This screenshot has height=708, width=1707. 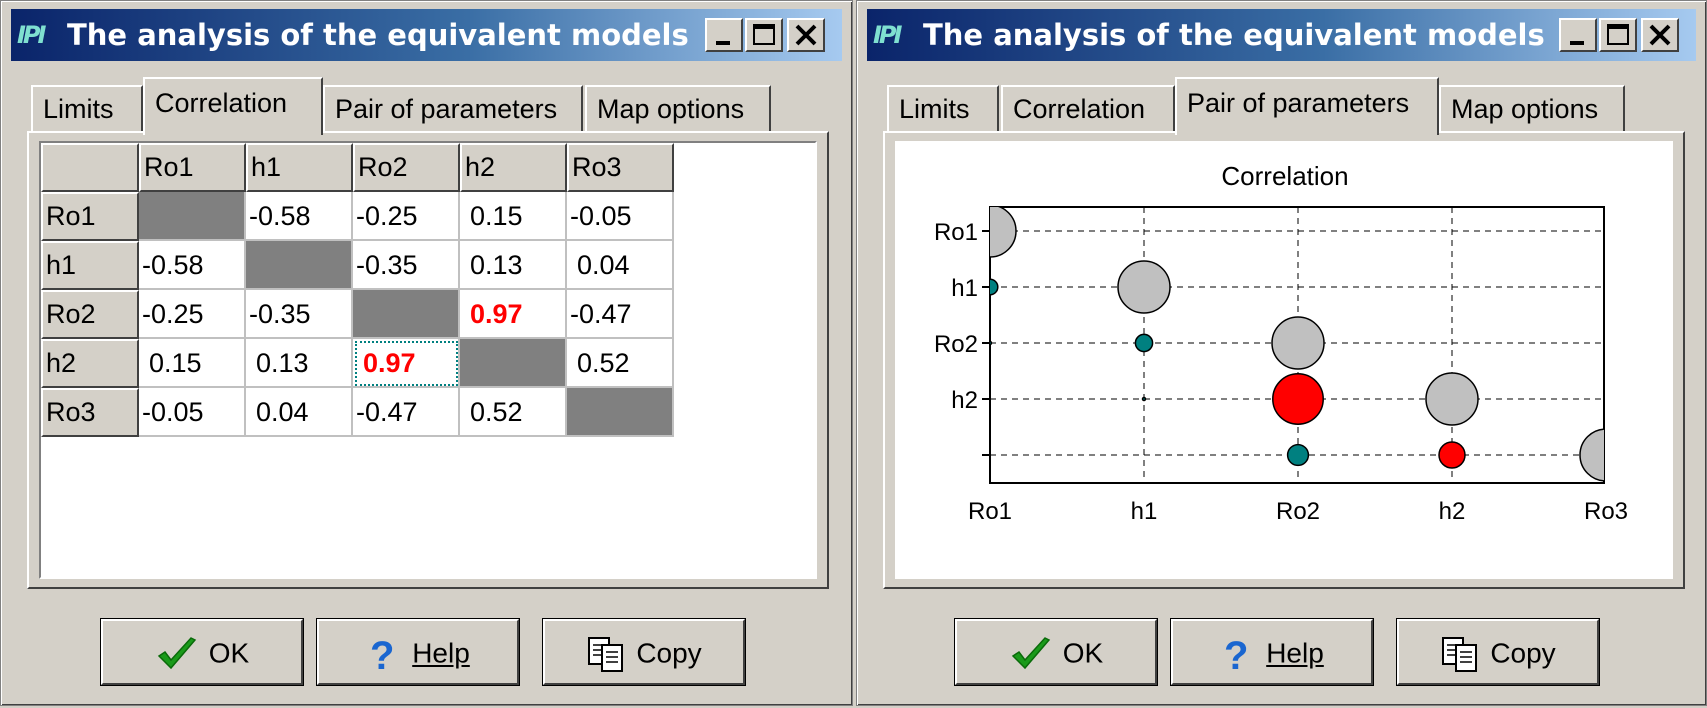 What do you see at coordinates (956, 232) in the screenshot?
I see `y-tick-label: Ro1` at bounding box center [956, 232].